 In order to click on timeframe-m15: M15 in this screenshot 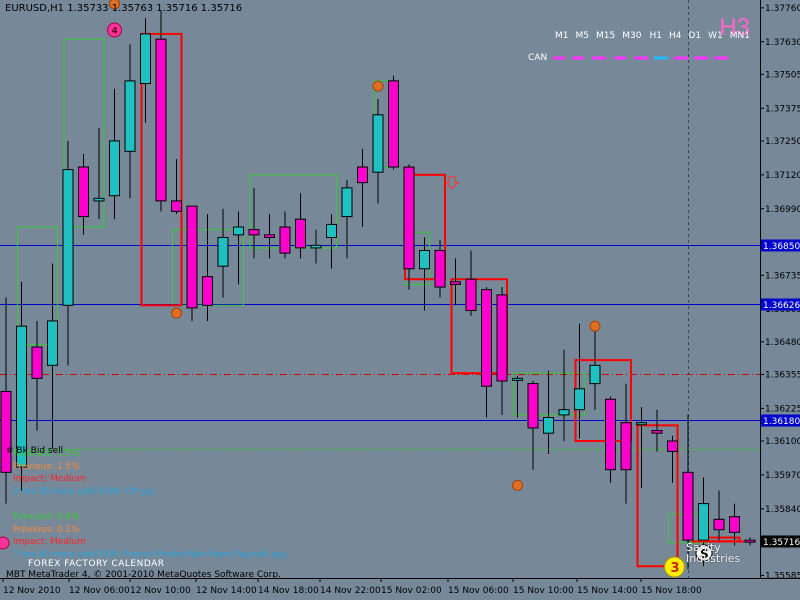, I will do `click(605, 36)`.